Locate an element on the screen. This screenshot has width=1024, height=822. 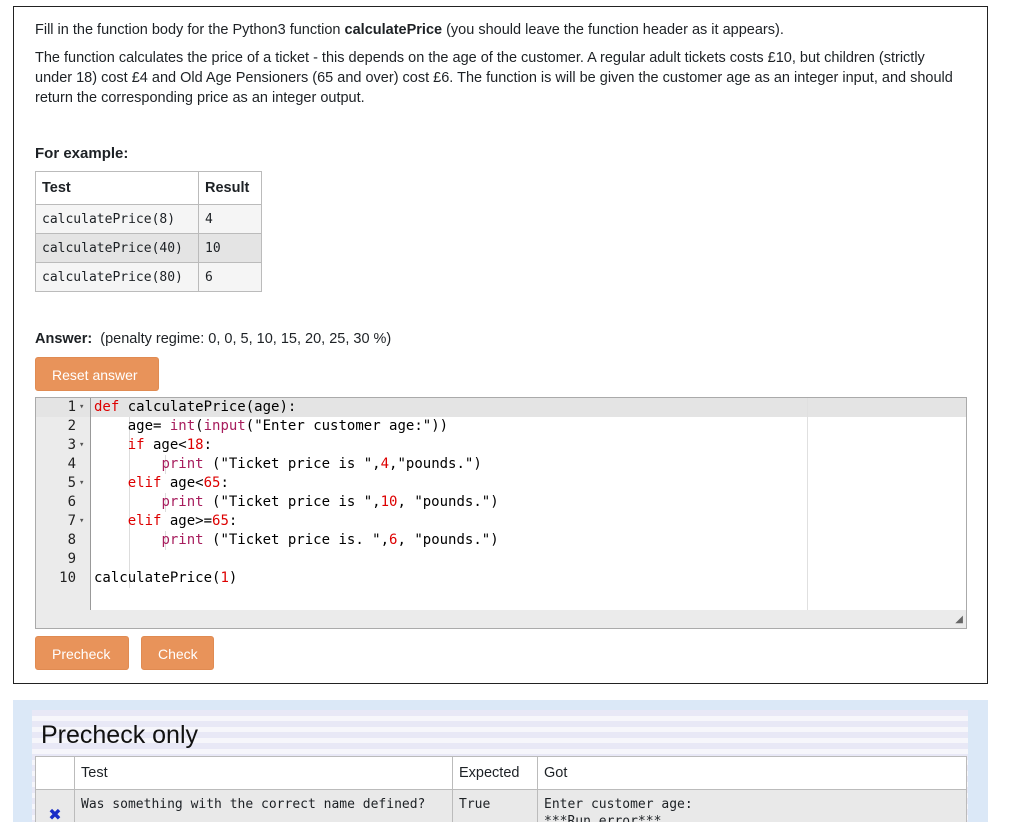
code-line: age= int(input("Enter customer age:")) is located at coordinates (271, 426).